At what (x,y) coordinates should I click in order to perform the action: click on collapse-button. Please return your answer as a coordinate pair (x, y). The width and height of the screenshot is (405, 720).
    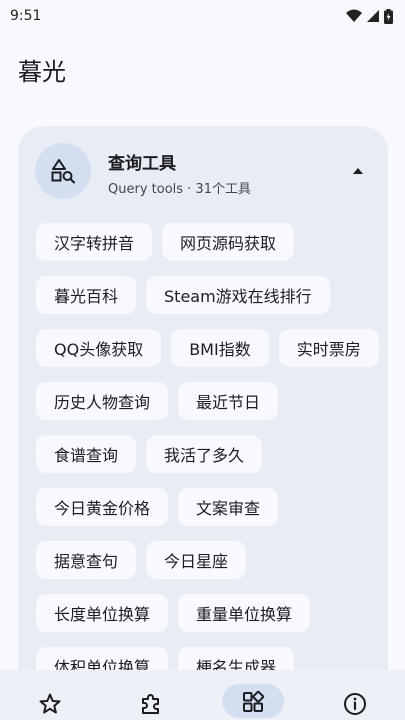
    Looking at the image, I should click on (358, 171).